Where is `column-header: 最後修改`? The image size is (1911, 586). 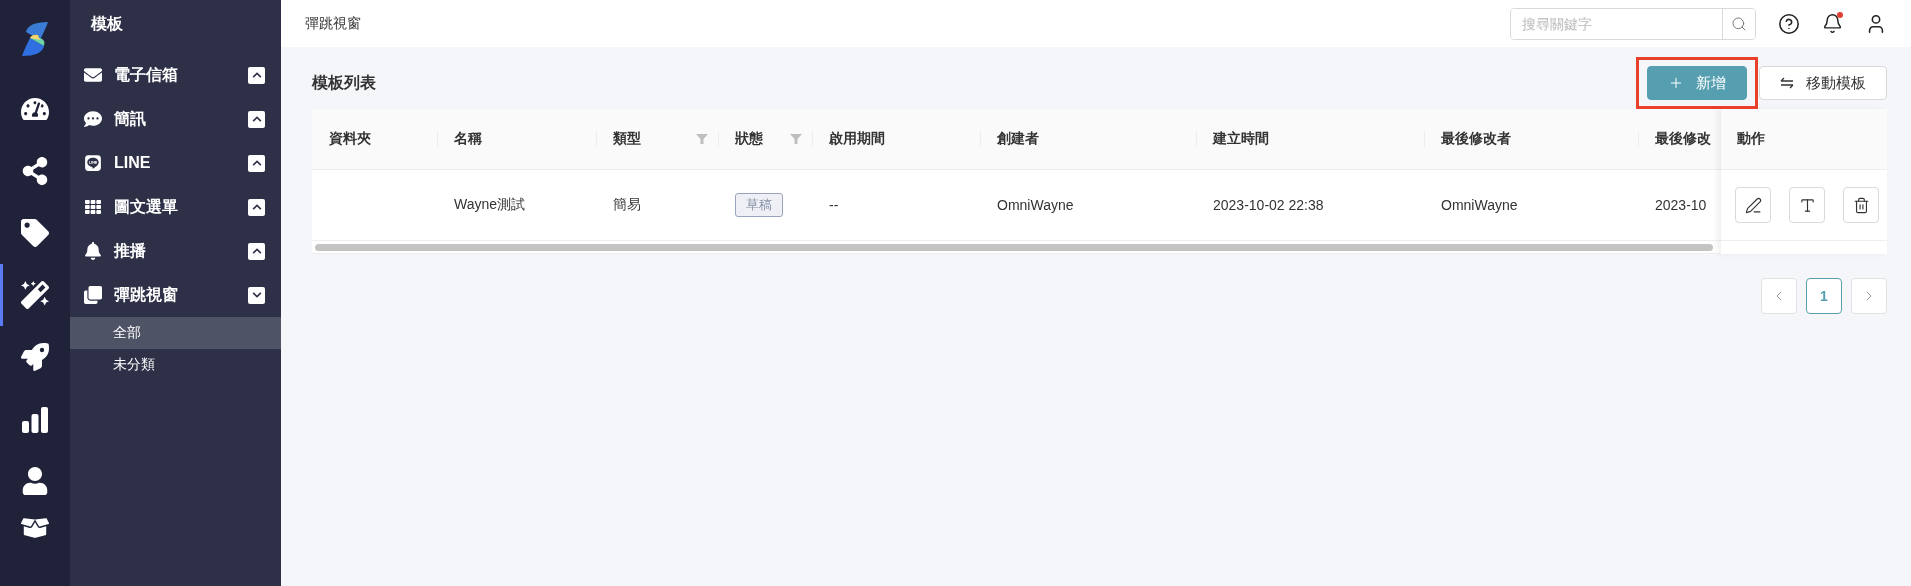
column-header: 最後修改 is located at coordinates (1683, 139).